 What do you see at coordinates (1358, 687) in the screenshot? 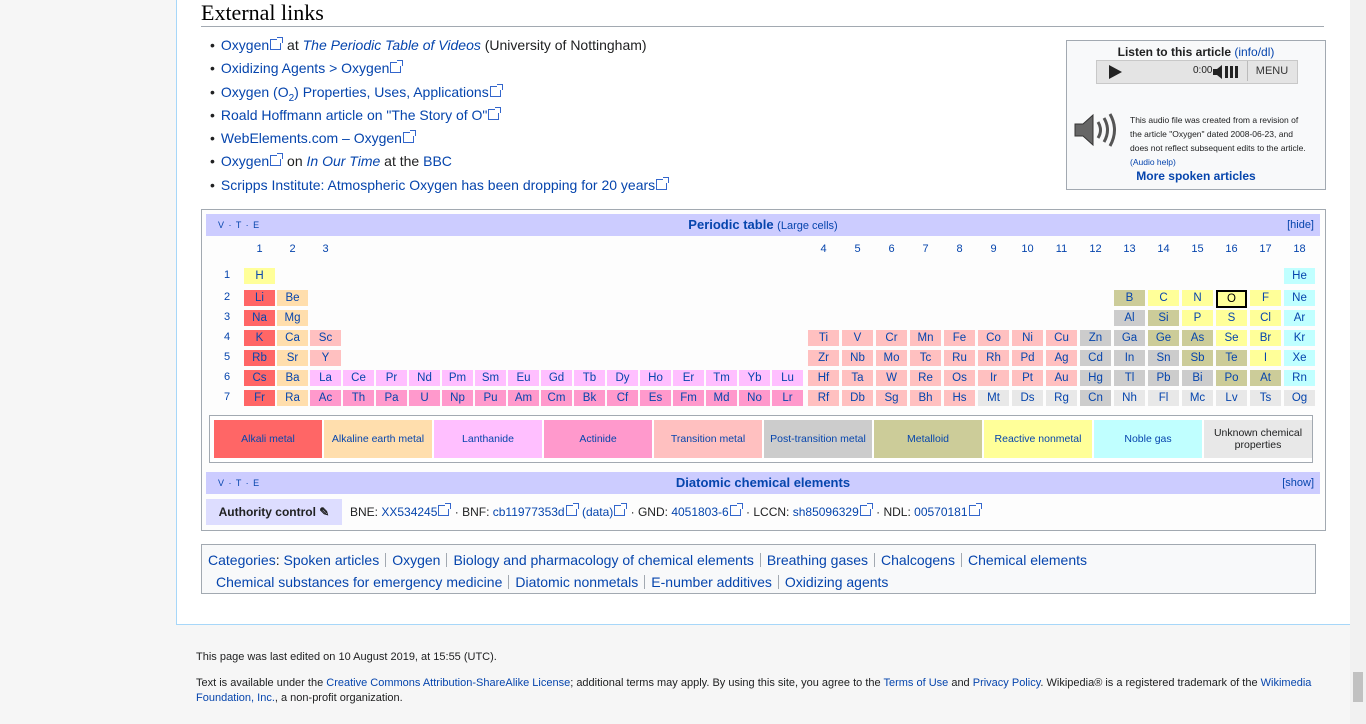
I see `scrollbar-thumb` at bounding box center [1358, 687].